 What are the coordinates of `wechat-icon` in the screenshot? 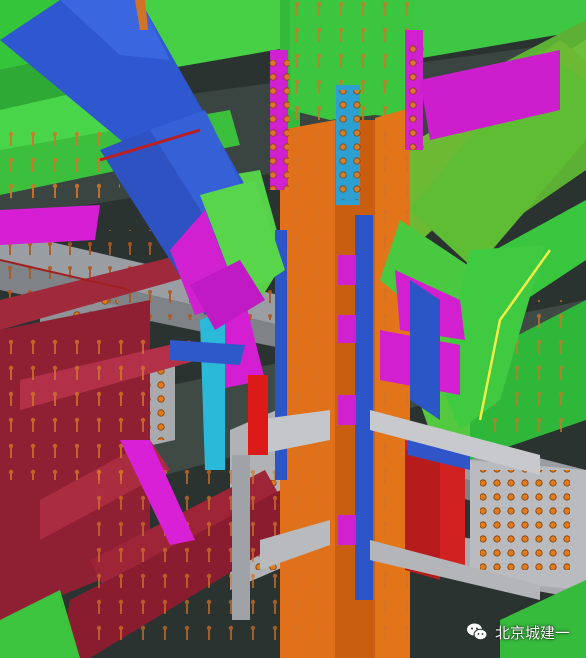 It's located at (477, 632).